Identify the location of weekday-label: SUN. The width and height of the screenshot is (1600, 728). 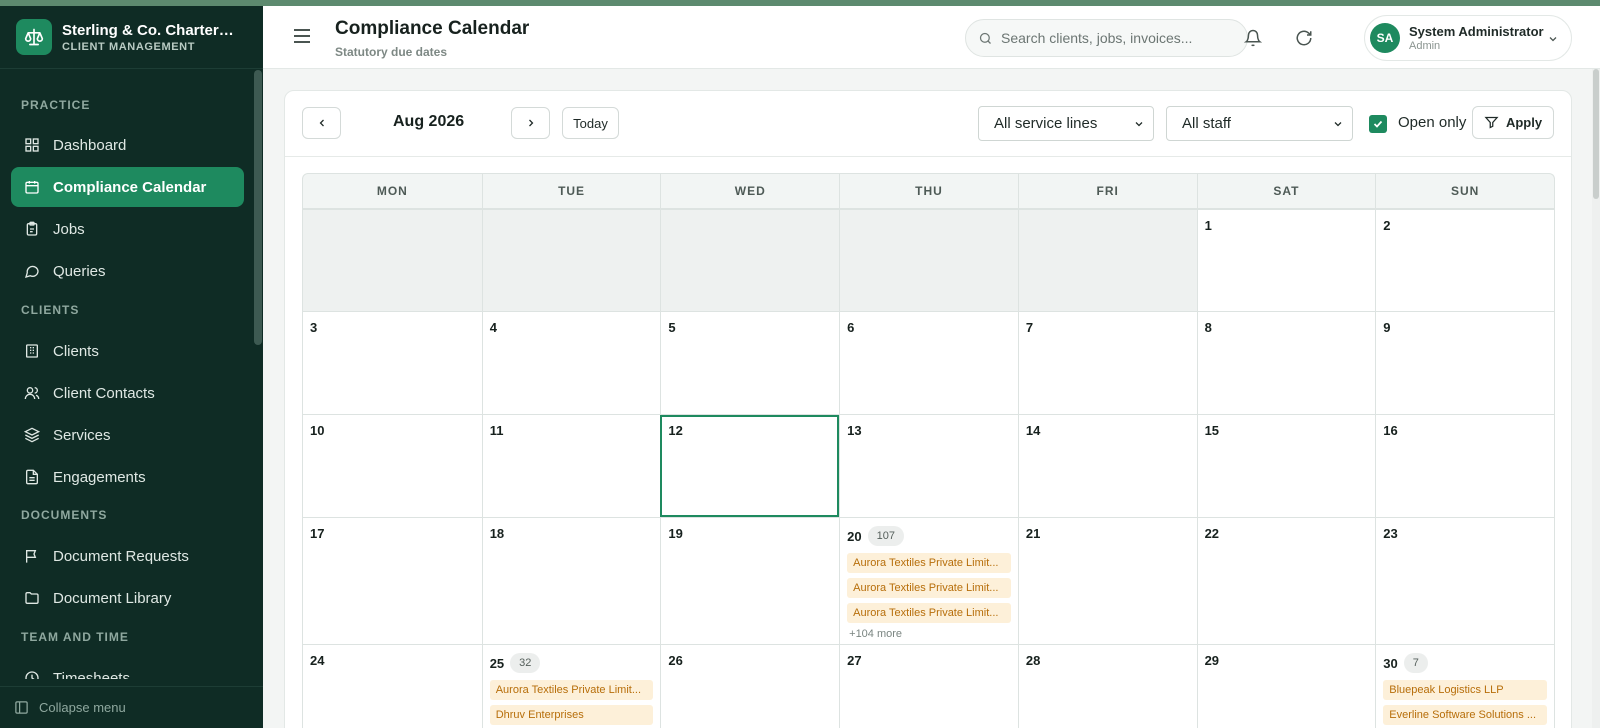
(1464, 191).